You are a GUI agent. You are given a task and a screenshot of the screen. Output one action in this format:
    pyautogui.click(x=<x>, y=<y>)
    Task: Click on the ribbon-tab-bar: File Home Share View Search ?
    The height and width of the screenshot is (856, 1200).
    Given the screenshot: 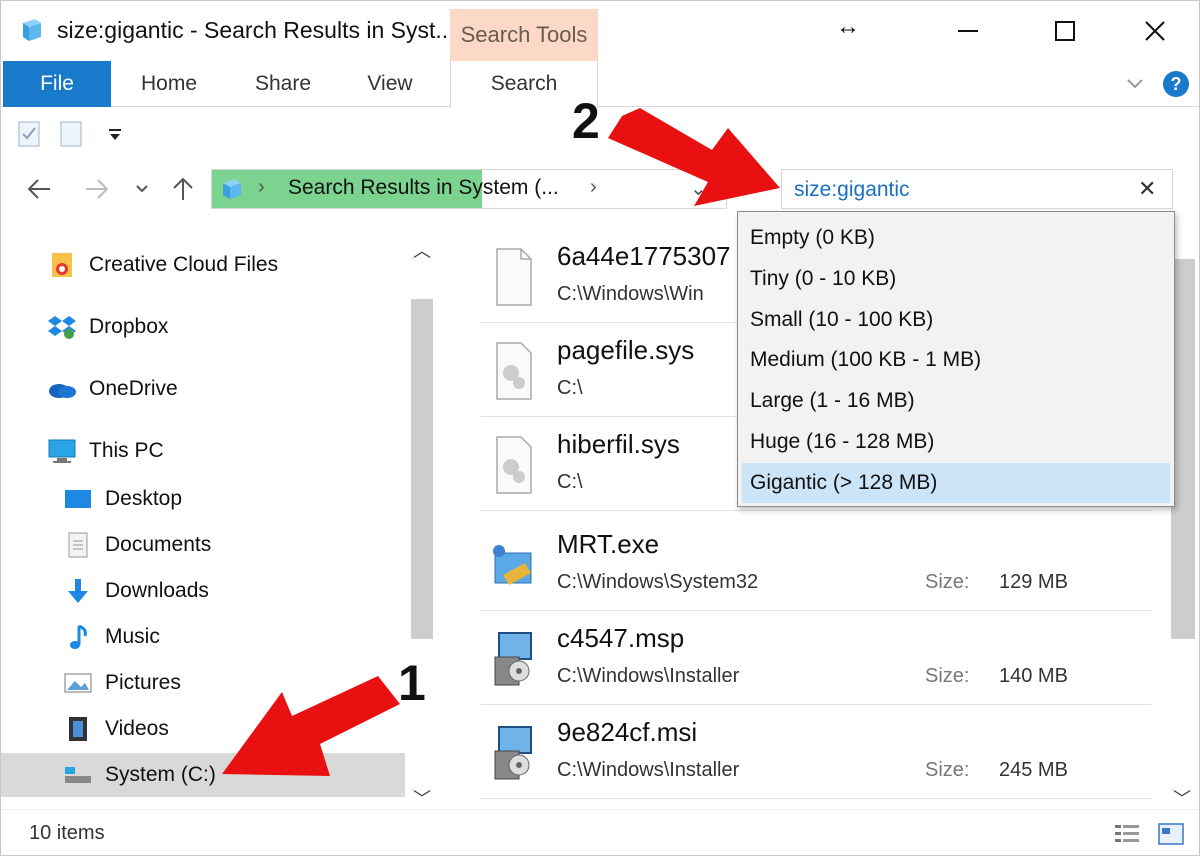 What is the action you would take?
    pyautogui.click(x=600, y=84)
    